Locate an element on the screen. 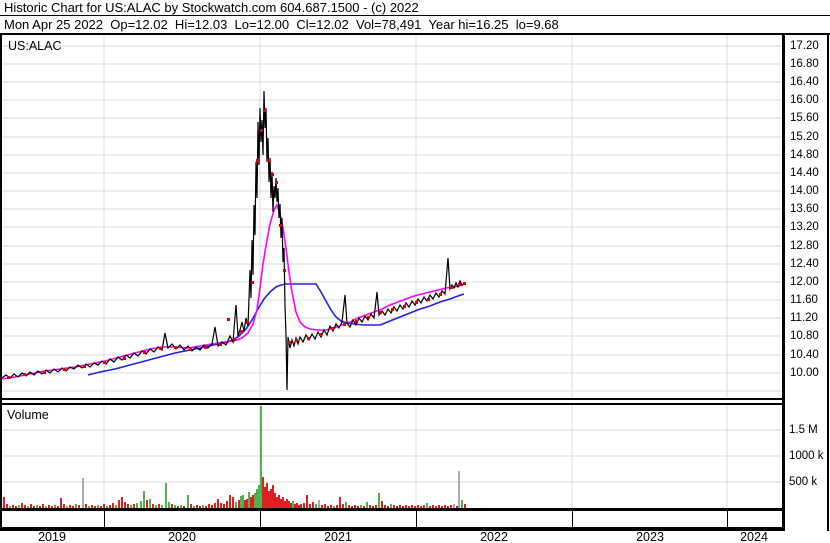 Image resolution: width=830 pixels, height=543 pixels. axis-column-divider is located at coordinates (783, 282).